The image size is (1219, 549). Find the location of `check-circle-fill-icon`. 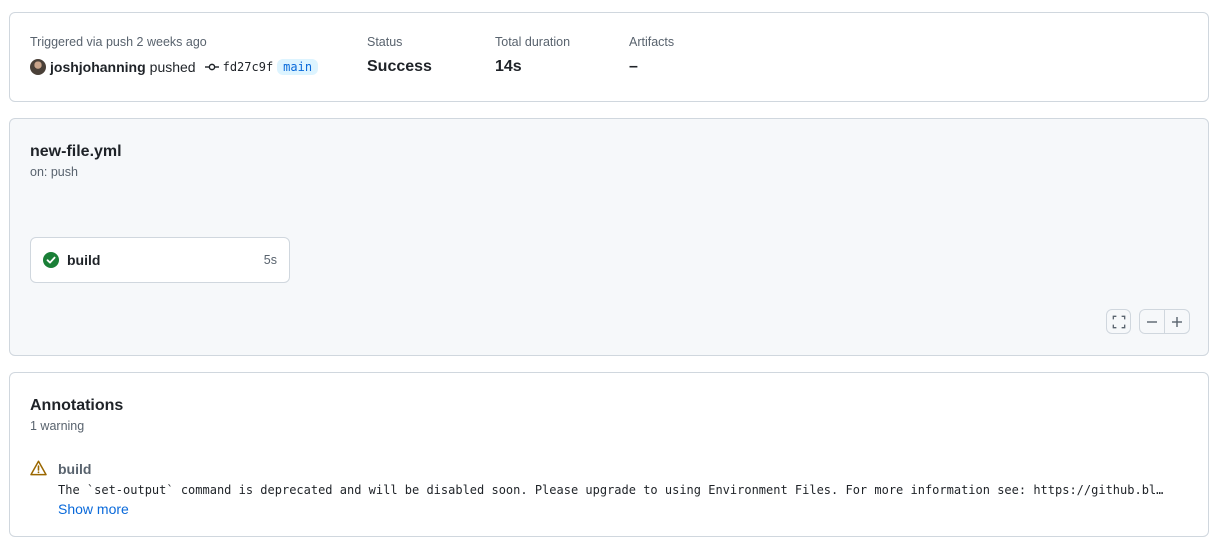

check-circle-fill-icon is located at coordinates (51, 260).